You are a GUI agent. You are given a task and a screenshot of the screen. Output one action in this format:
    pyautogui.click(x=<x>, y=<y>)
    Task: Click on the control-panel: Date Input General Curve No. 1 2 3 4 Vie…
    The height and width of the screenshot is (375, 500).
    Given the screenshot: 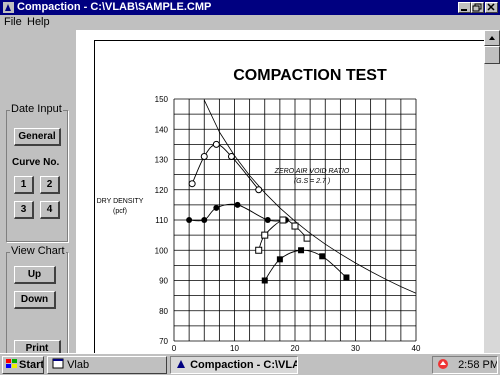 What is the action you would take?
    pyautogui.click(x=37, y=194)
    